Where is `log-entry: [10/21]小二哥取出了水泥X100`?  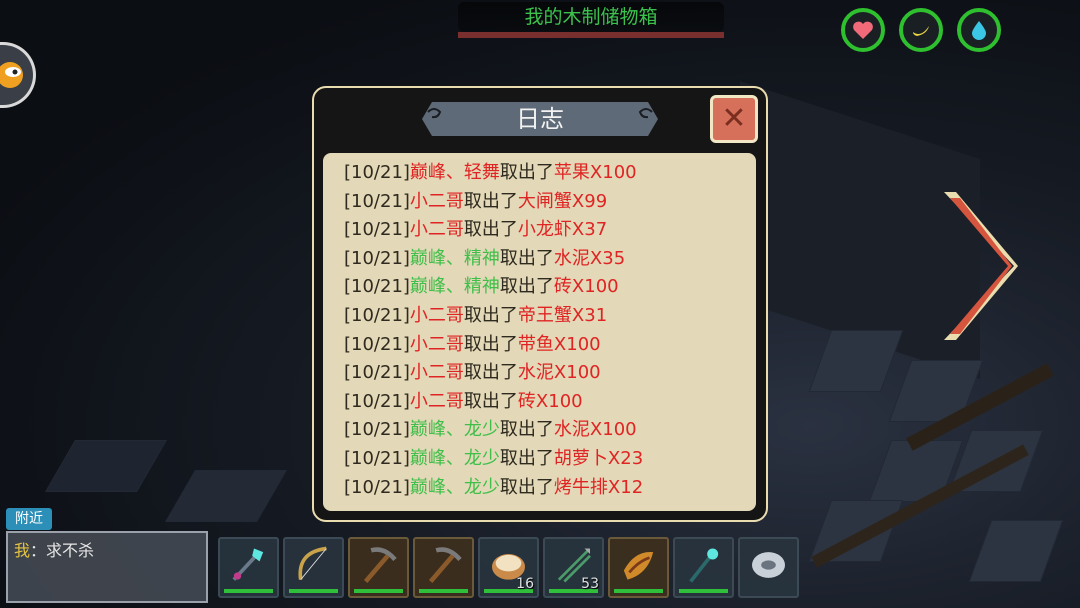
log-entry: [10/21]小二哥取出了水泥X100 is located at coordinates (550, 373).